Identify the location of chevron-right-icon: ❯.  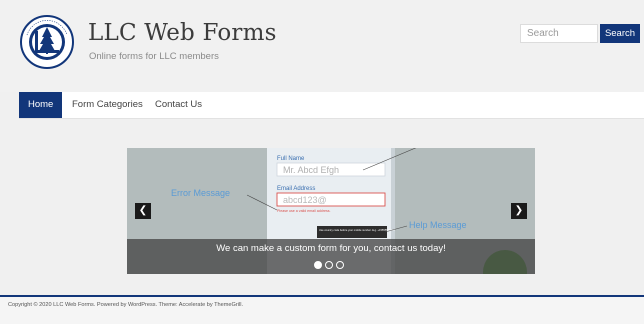
(519, 210).